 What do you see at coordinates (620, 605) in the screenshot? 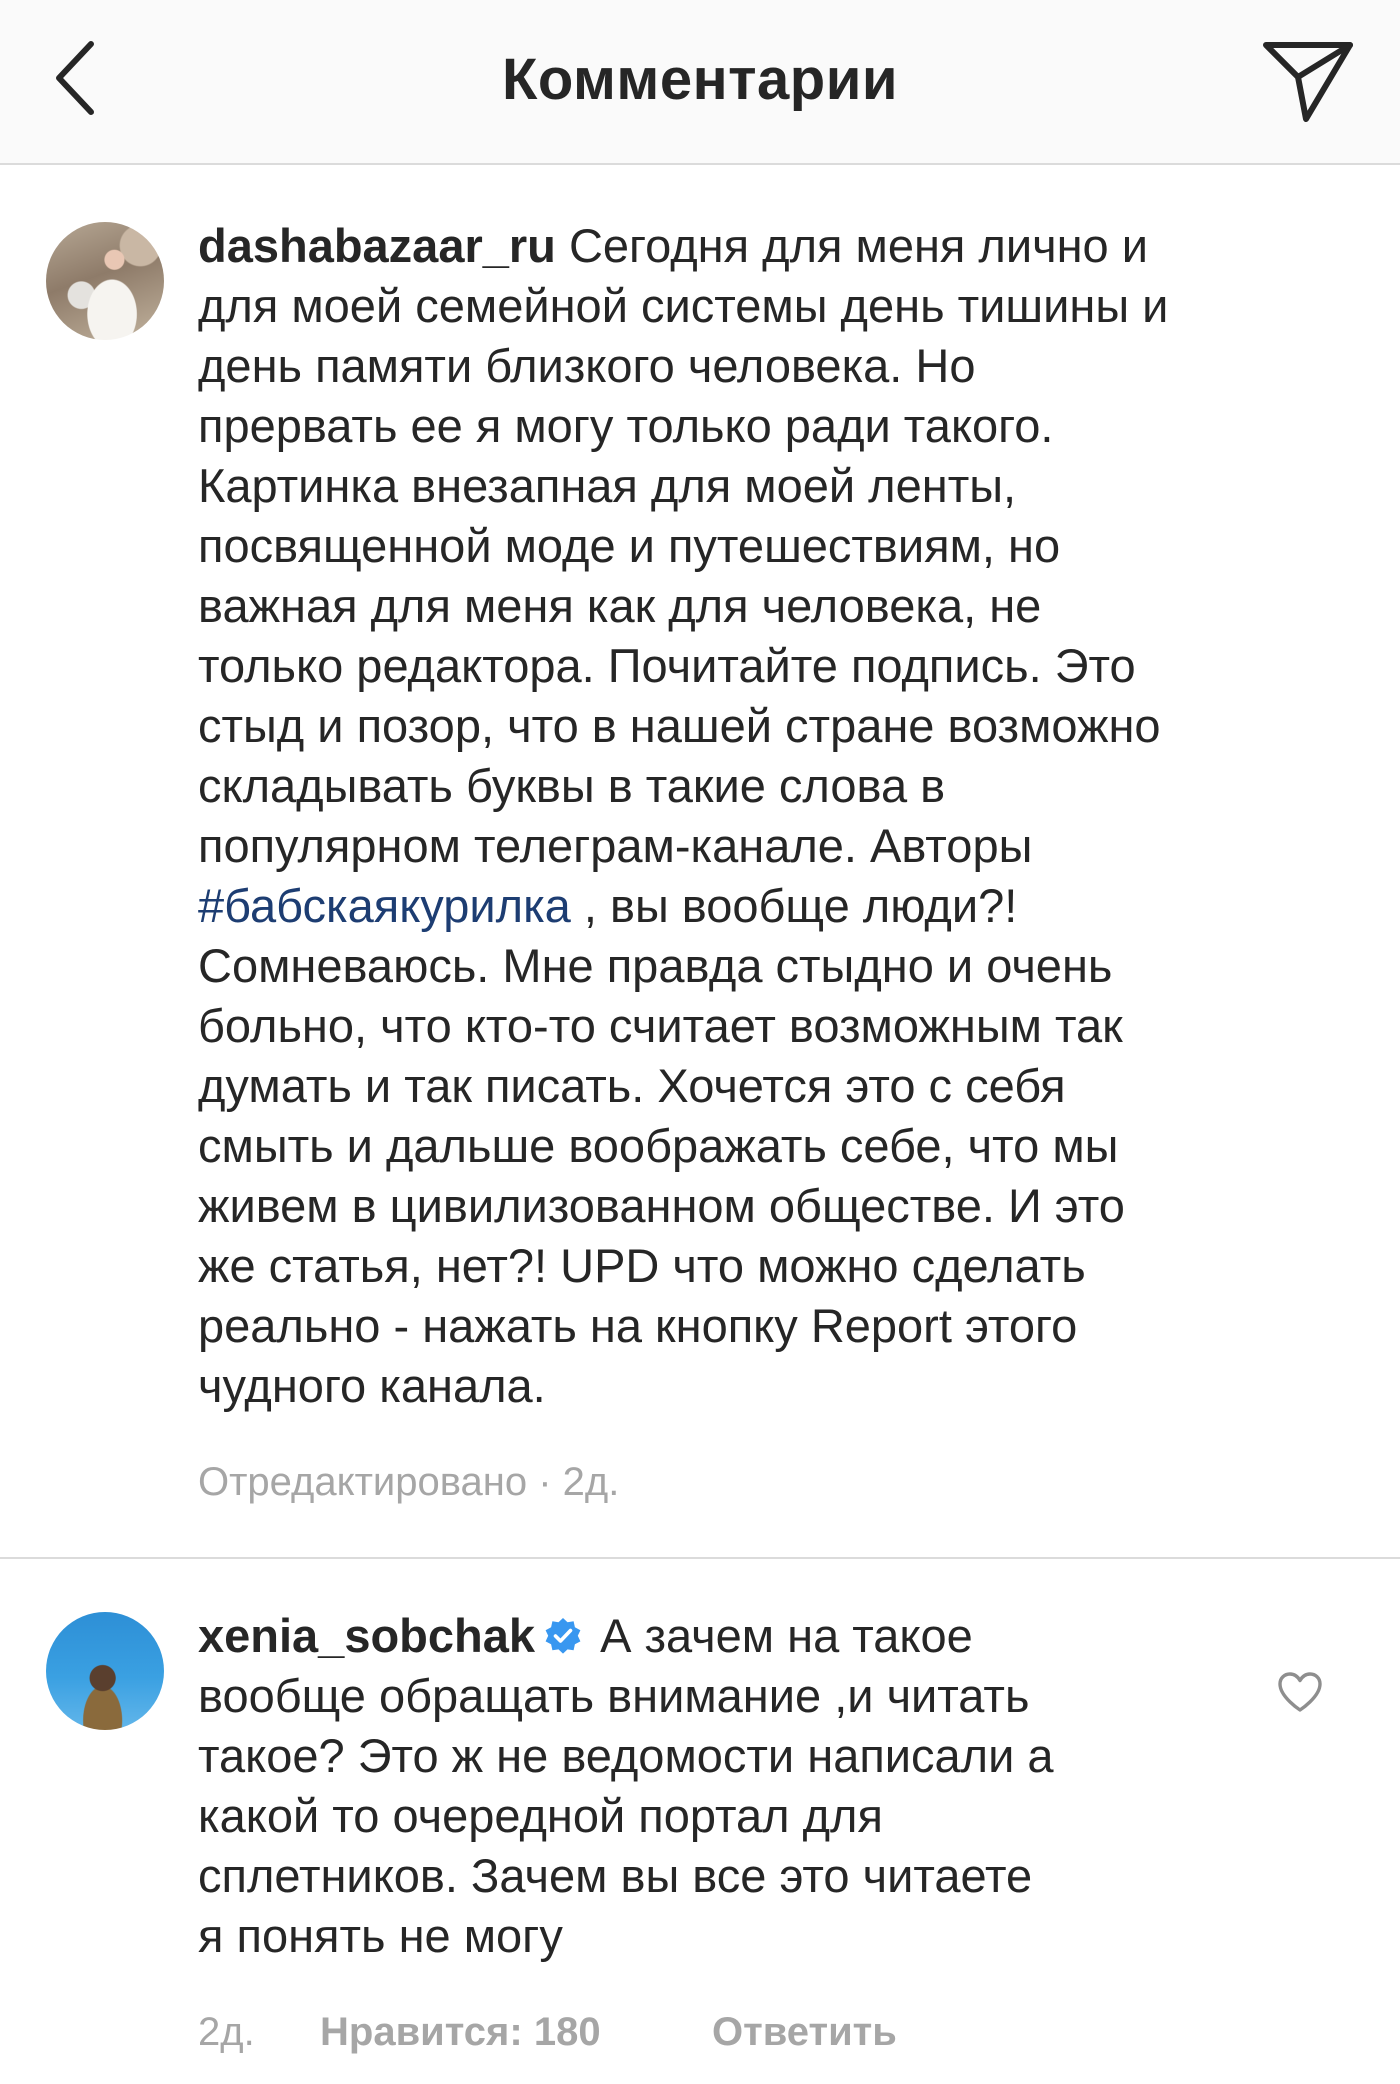
I see `comment-line: важная для меня как для человека, не` at bounding box center [620, 605].